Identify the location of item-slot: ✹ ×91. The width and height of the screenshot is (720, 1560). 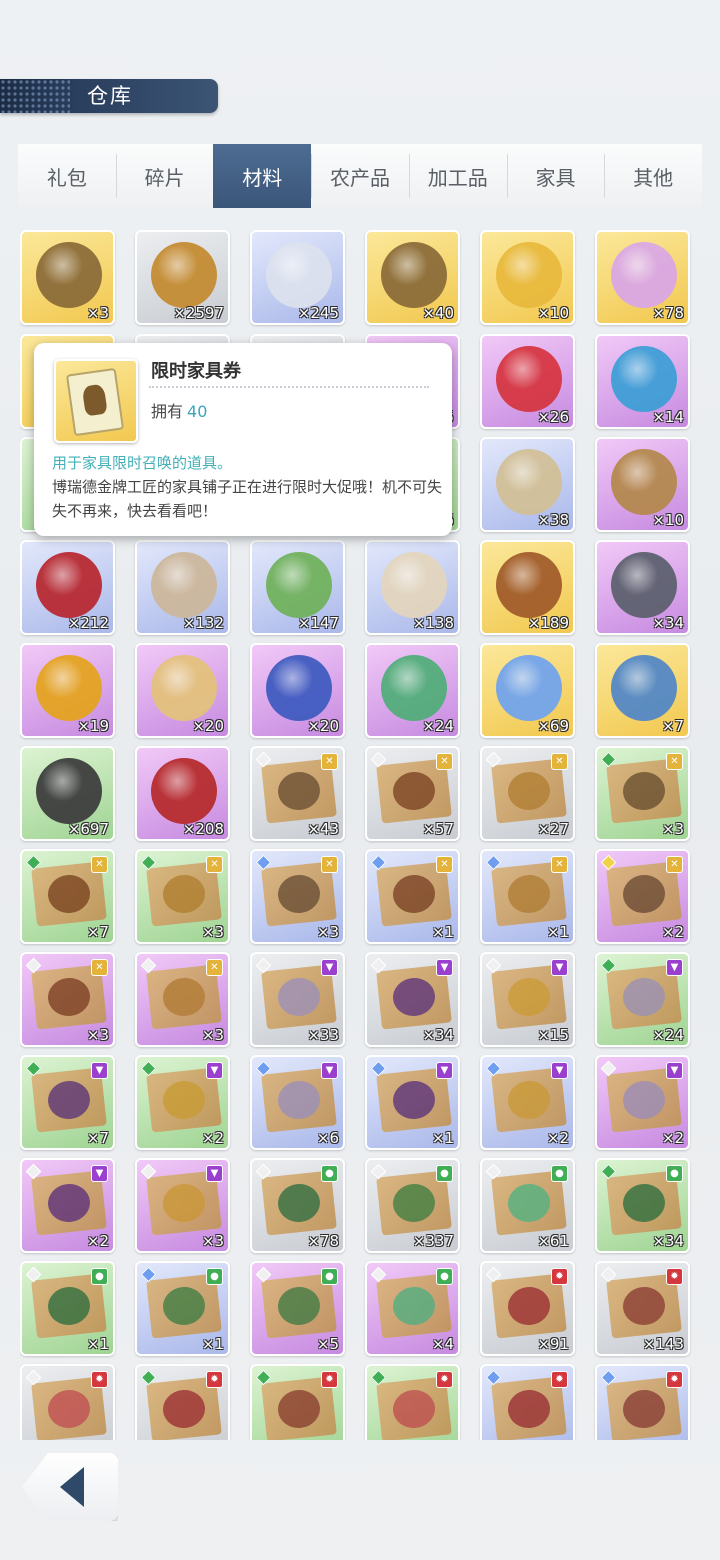
(527, 1308).